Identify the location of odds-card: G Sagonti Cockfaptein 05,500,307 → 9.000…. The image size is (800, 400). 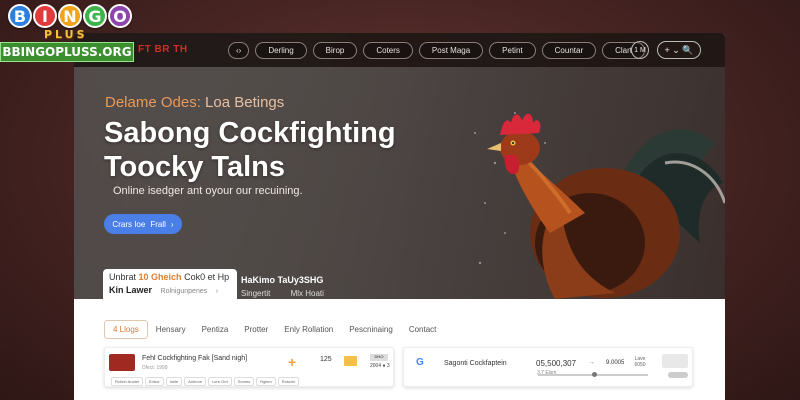
(548, 367).